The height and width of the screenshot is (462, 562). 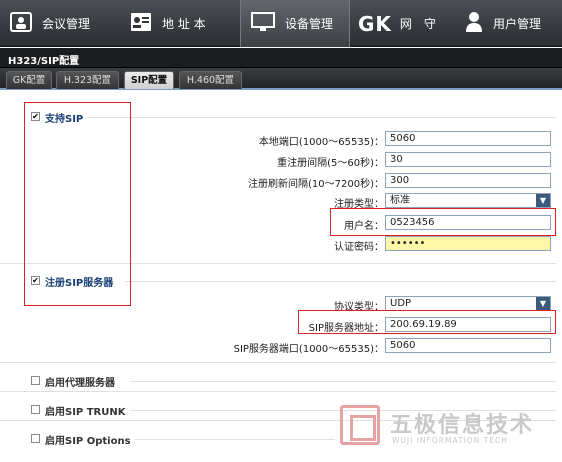 I want to click on tab-h460-config: H.460配置, so click(x=210, y=80).